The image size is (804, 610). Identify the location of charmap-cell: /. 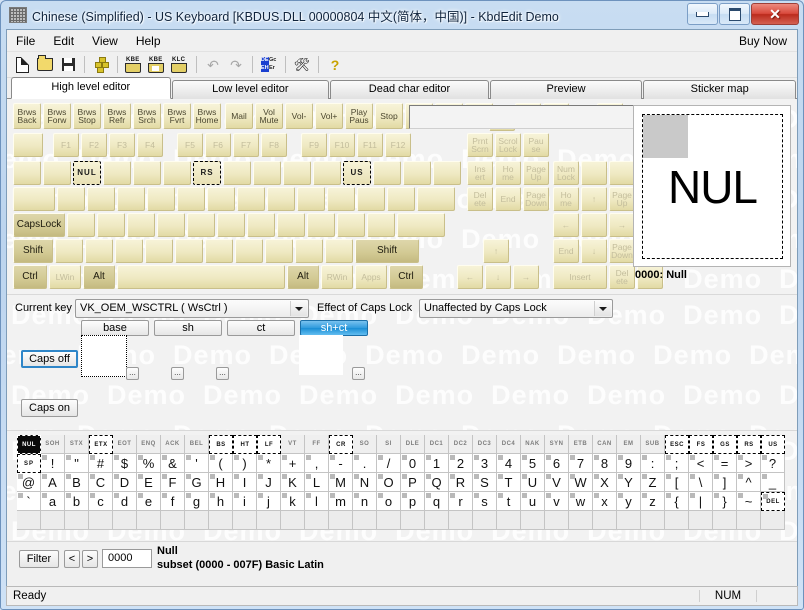
(389, 463).